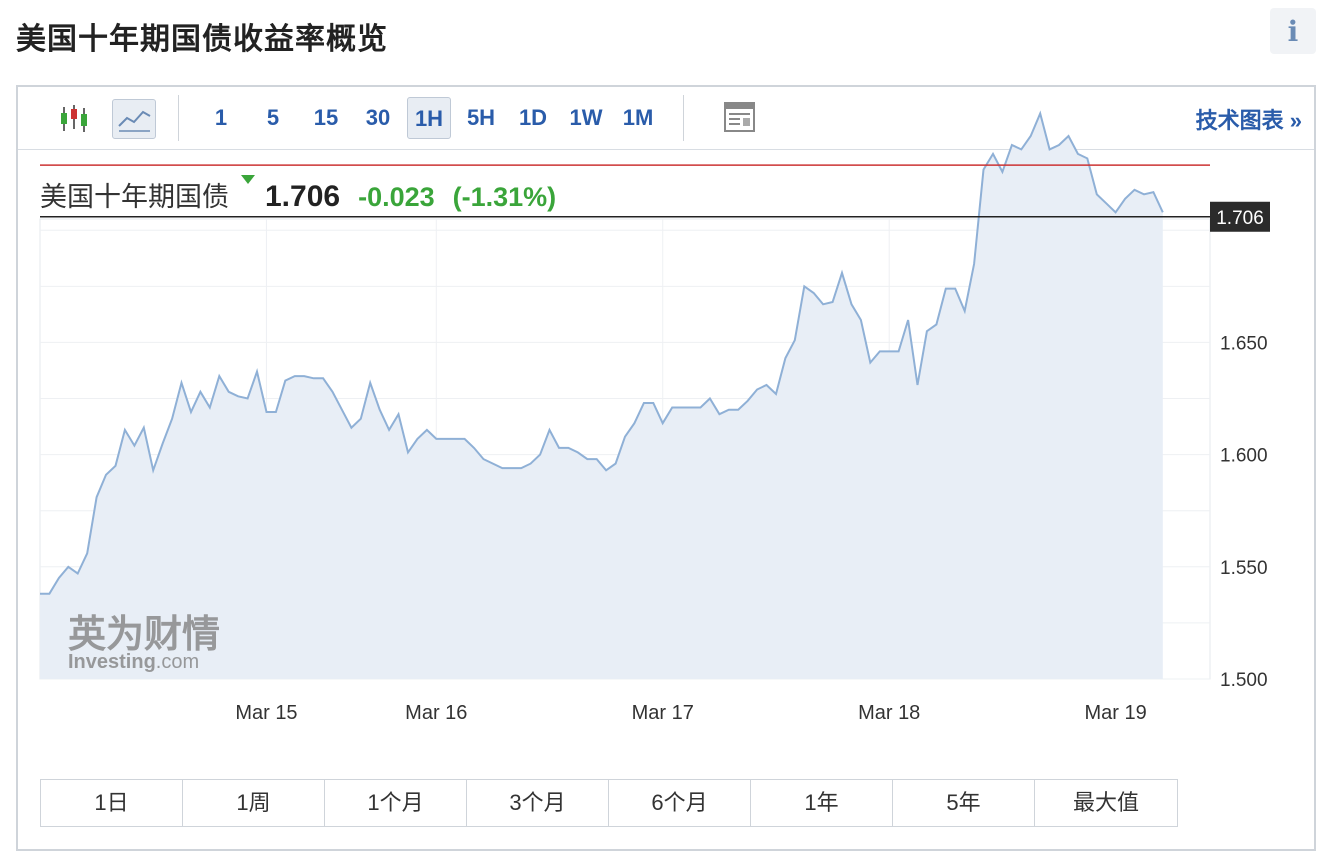 This screenshot has width=1332, height=866. What do you see at coordinates (1244, 456) in the screenshot?
I see `y-tick-label: 1.600` at bounding box center [1244, 456].